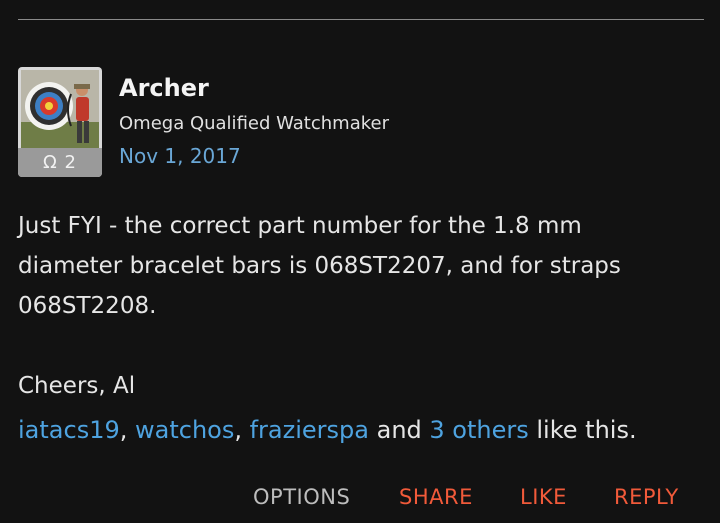 This screenshot has height=523, width=720. Describe the element at coordinates (543, 497) in the screenshot. I see `like-button: LIKE` at that location.